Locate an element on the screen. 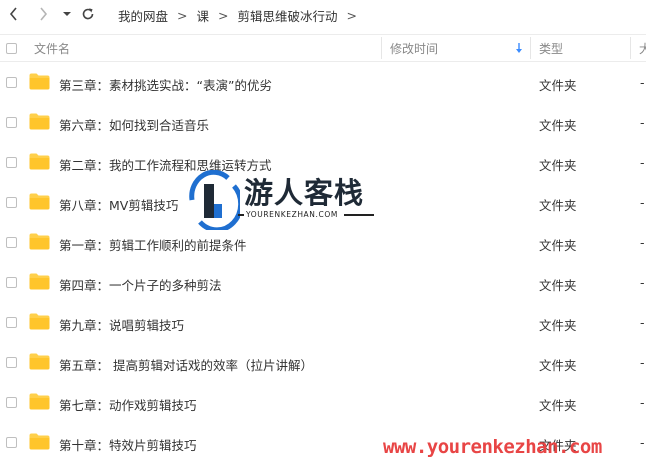  file-name: 第二章：我的工作流程和思维运转方式 is located at coordinates (165, 164).